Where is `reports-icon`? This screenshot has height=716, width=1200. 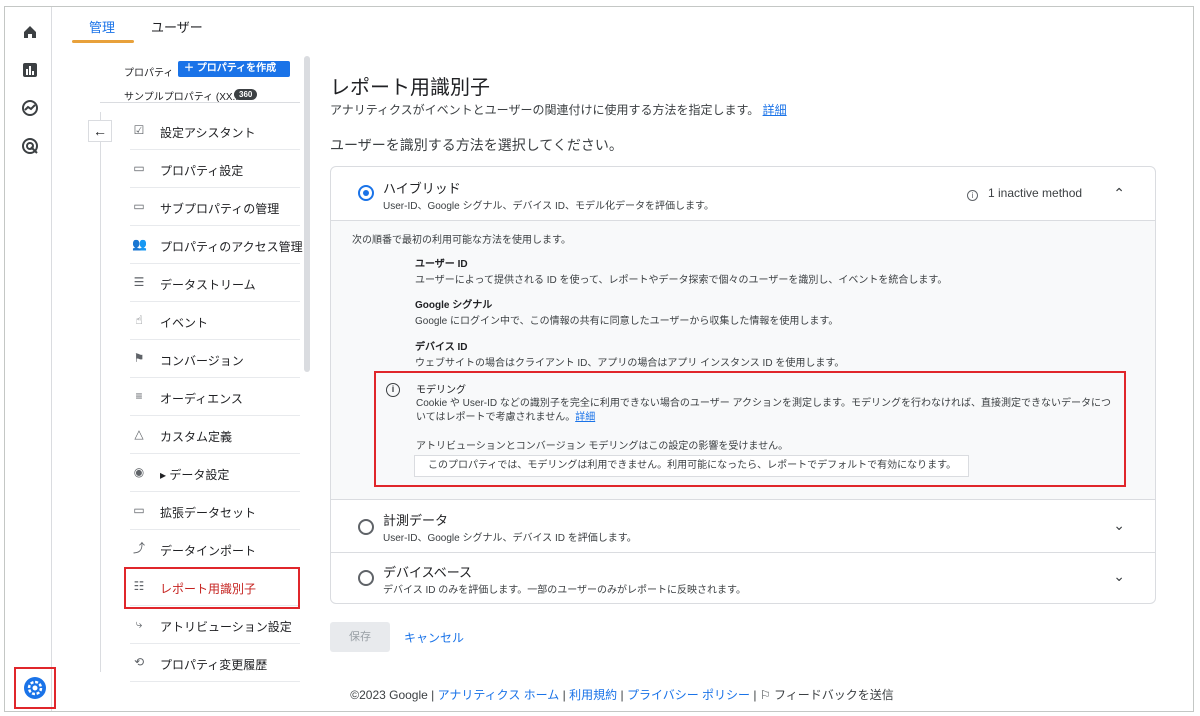 reports-icon is located at coordinates (30, 70).